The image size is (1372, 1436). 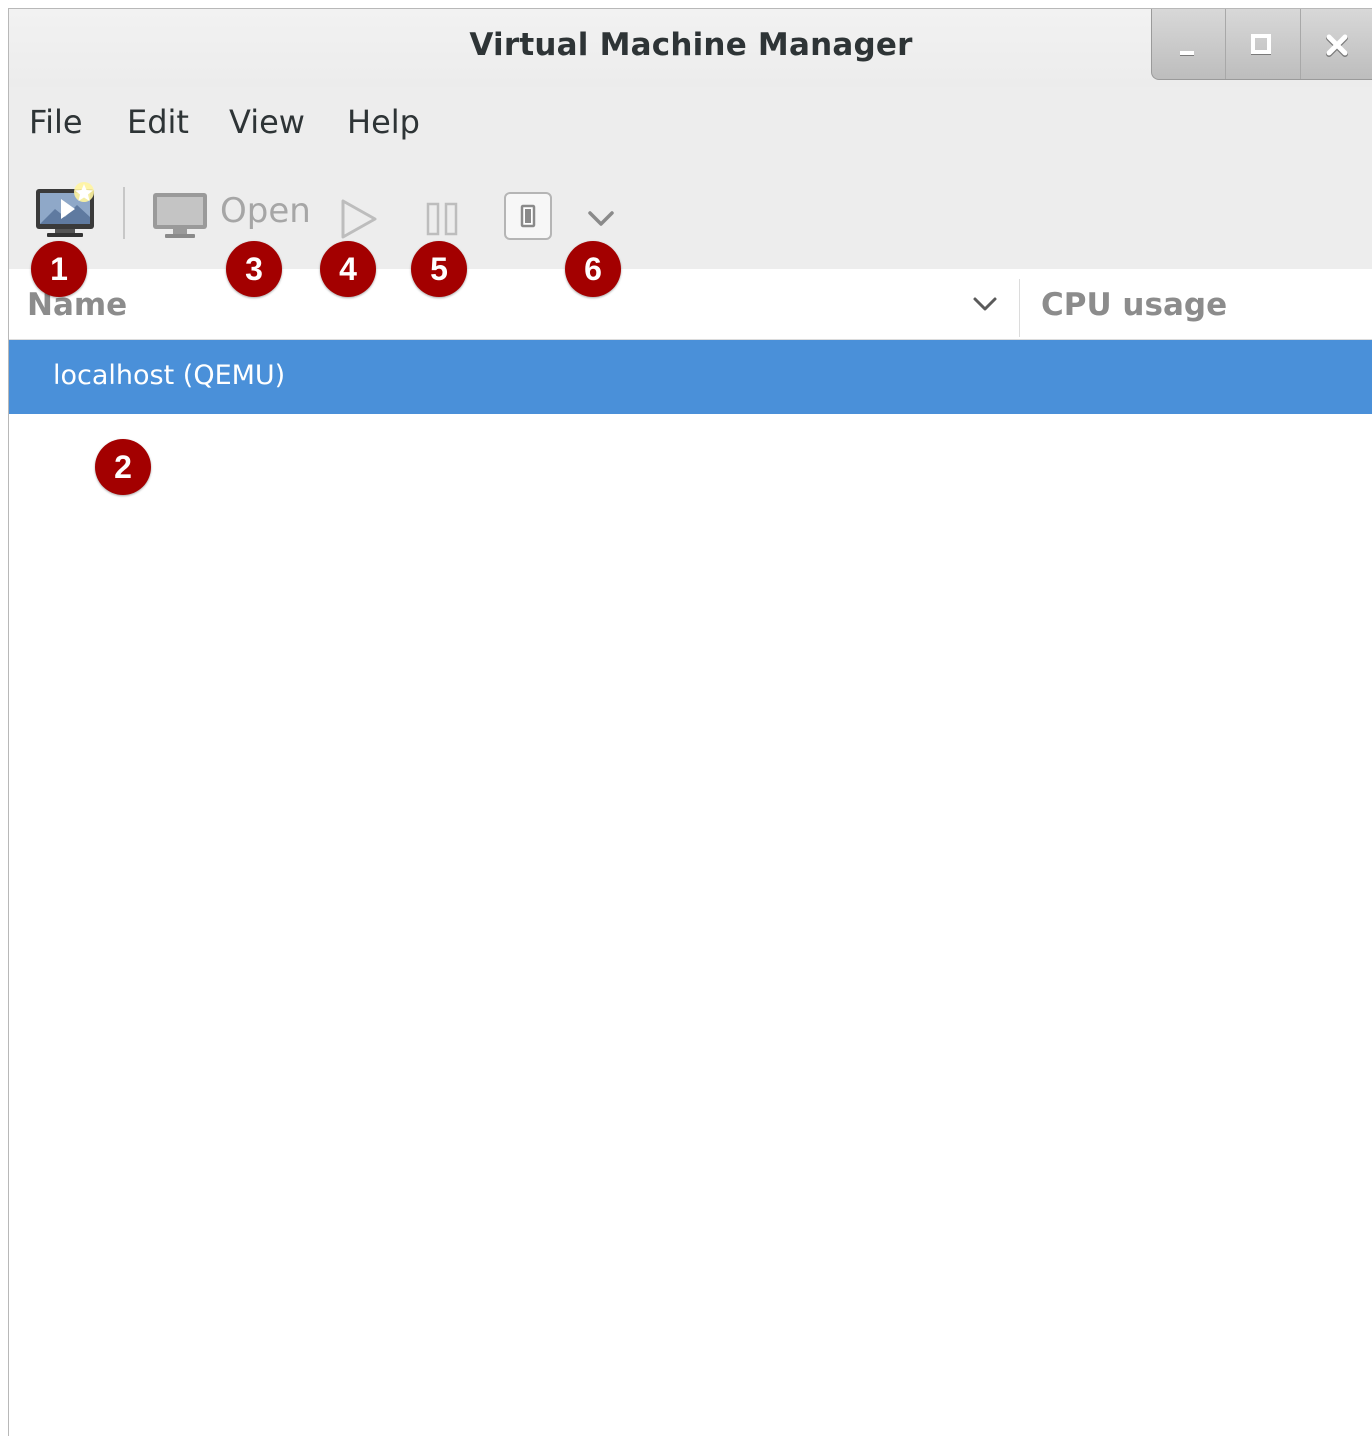 What do you see at coordinates (690, 218) in the screenshot?
I see `toolbar: Open` at bounding box center [690, 218].